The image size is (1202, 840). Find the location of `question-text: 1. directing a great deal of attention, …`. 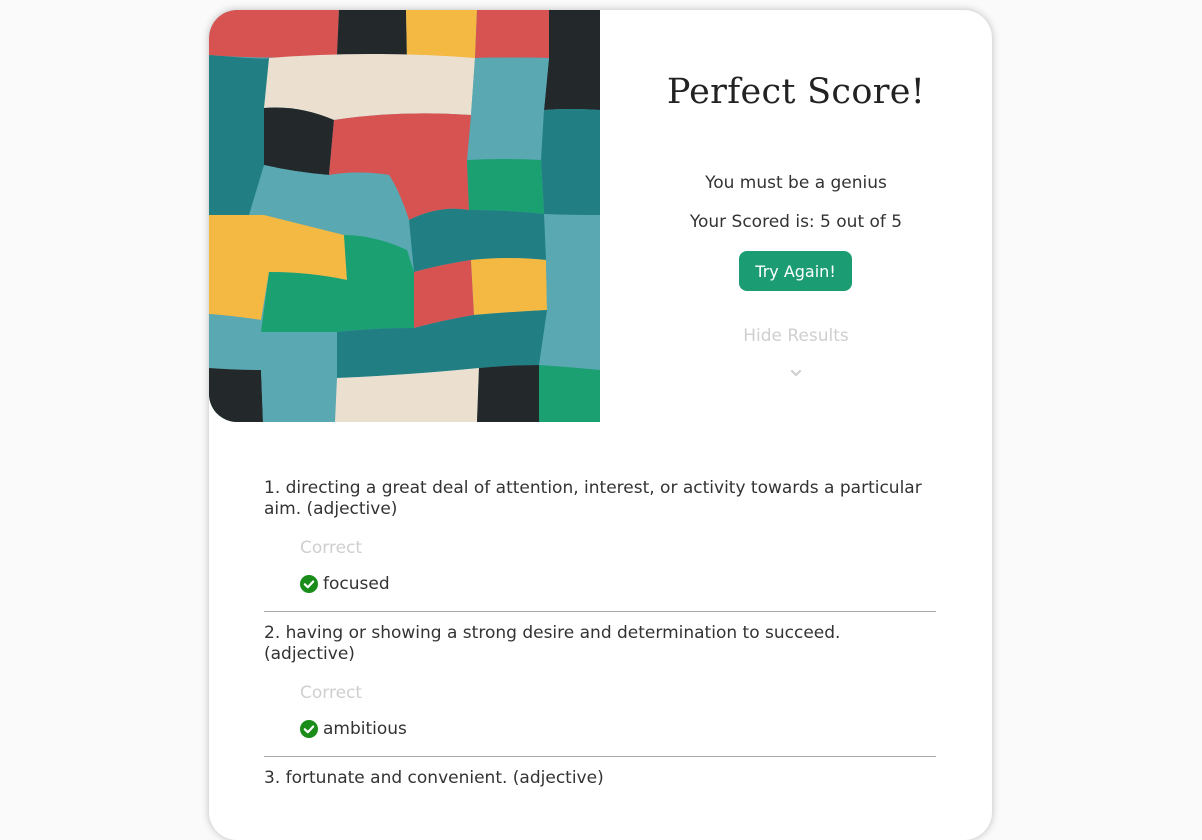

question-text: 1. directing a great deal of attention, … is located at coordinates (593, 498).